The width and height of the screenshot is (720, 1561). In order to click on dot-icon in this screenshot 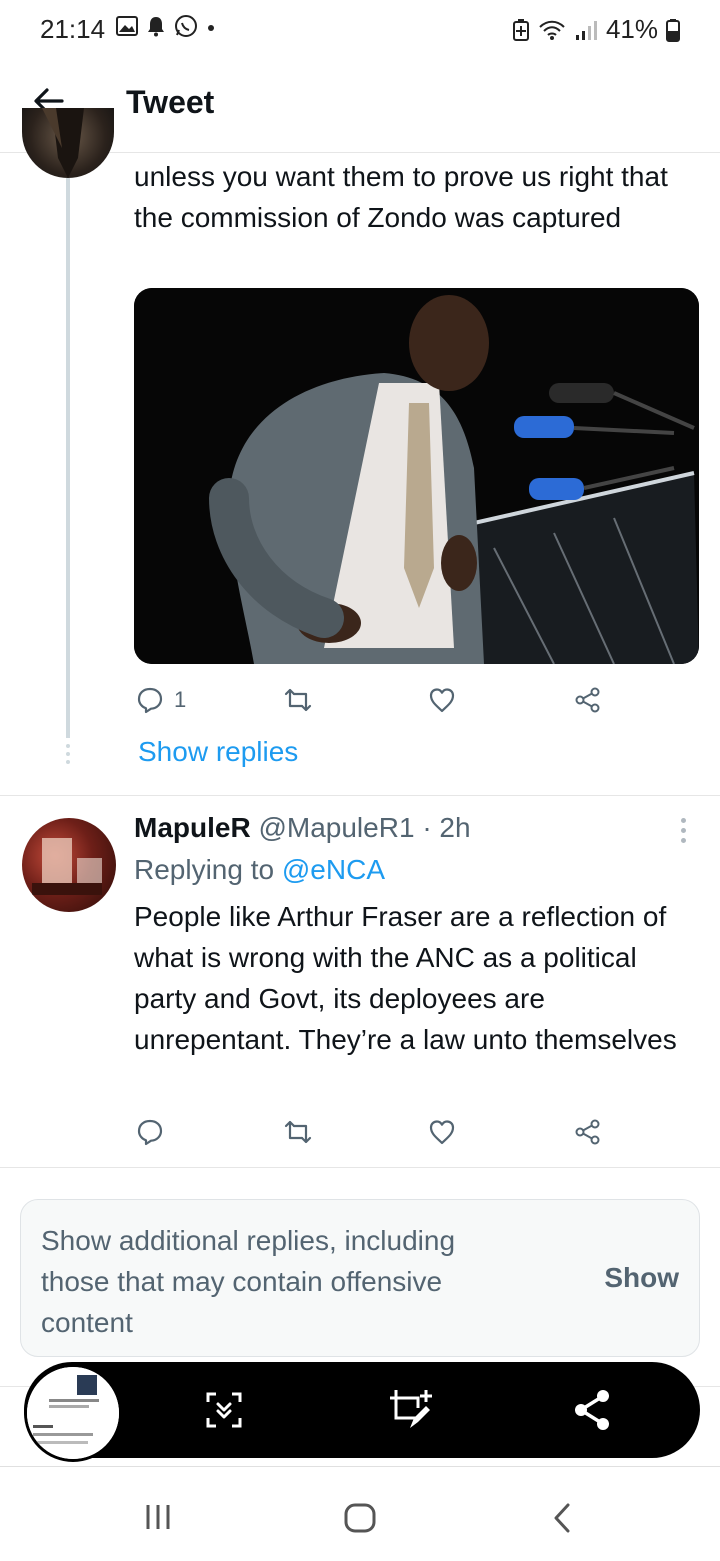, I will do `click(211, 26)`.